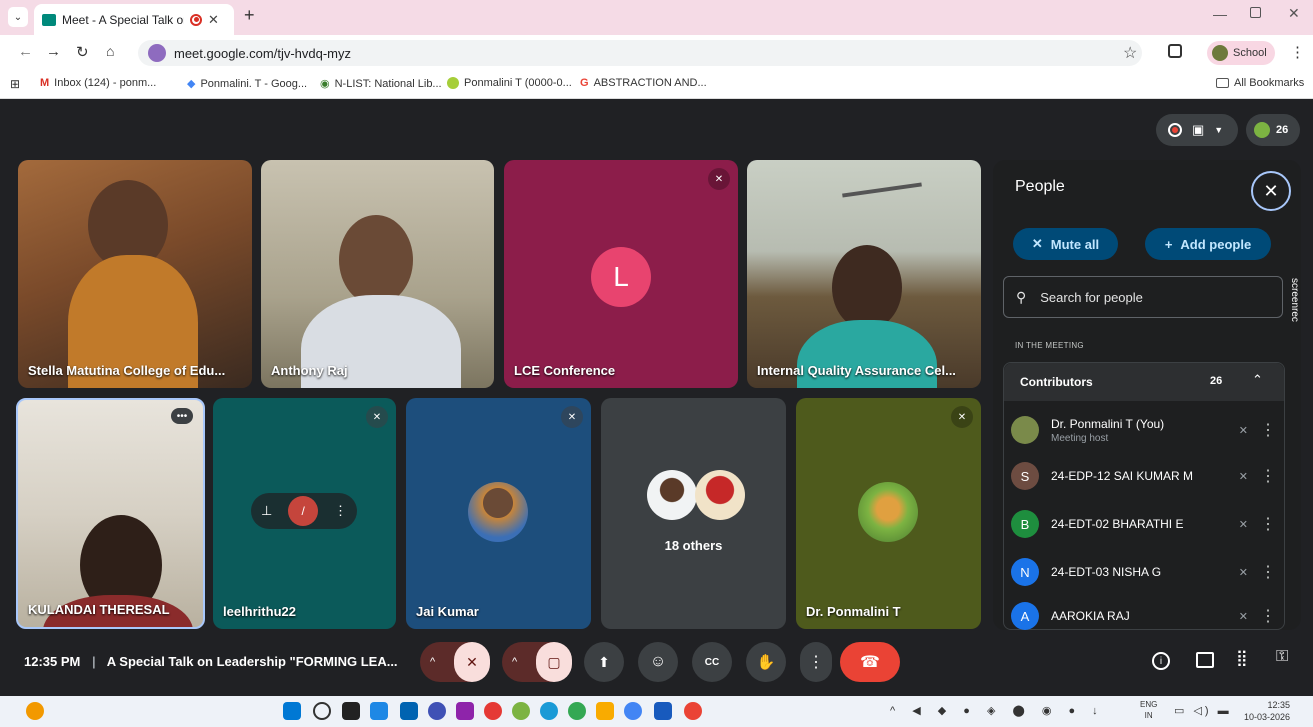 This screenshot has height=727, width=1313. What do you see at coordinates (213, 20) in the screenshot?
I see `close-tab-icon: ✕` at bounding box center [213, 20].